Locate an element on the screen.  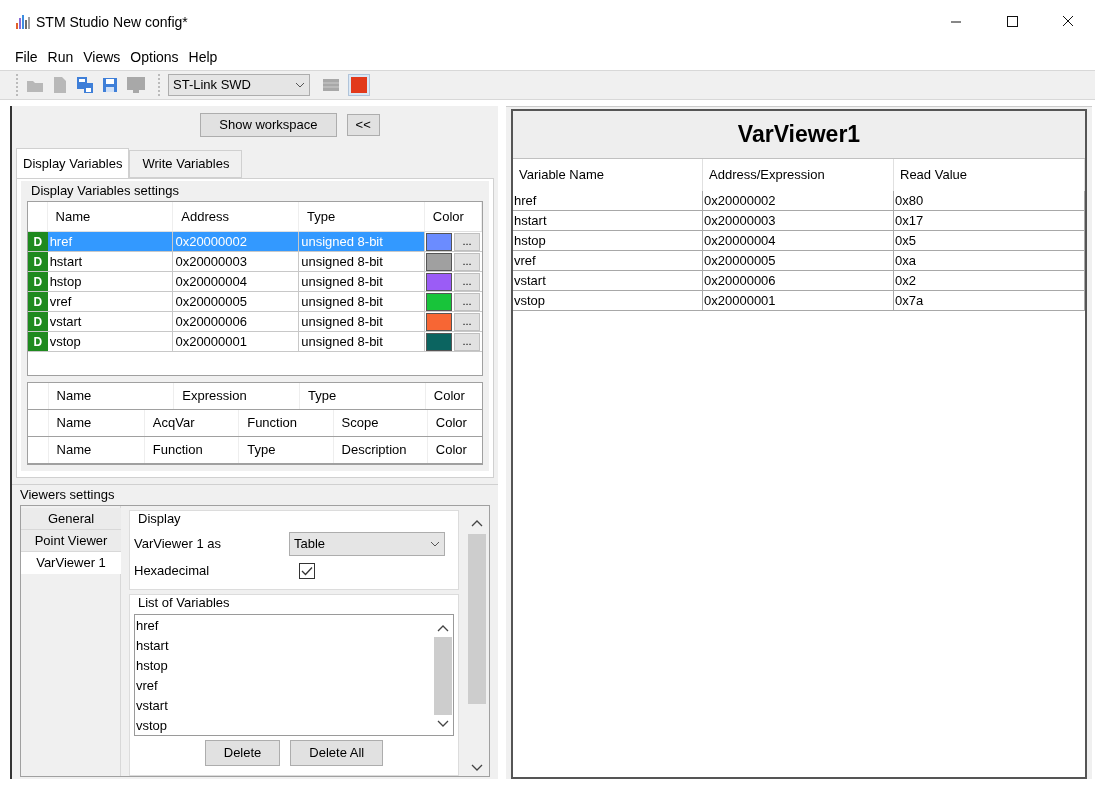
field-label: VarViewer 1 as is located at coordinates (178, 543).